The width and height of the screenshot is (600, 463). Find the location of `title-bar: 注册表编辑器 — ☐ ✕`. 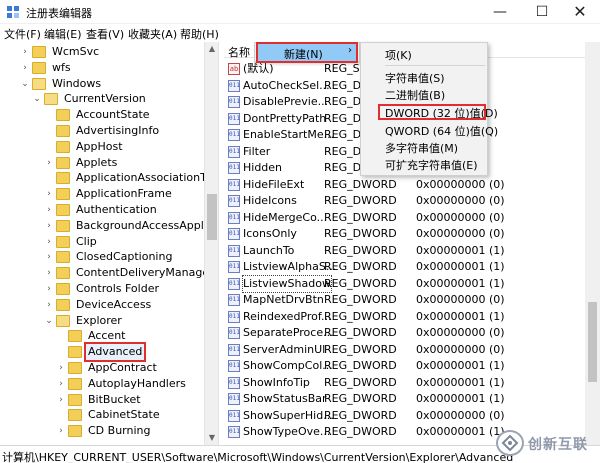

title-bar: 注册表编辑器 — ☐ ✕ is located at coordinates (300, 12).